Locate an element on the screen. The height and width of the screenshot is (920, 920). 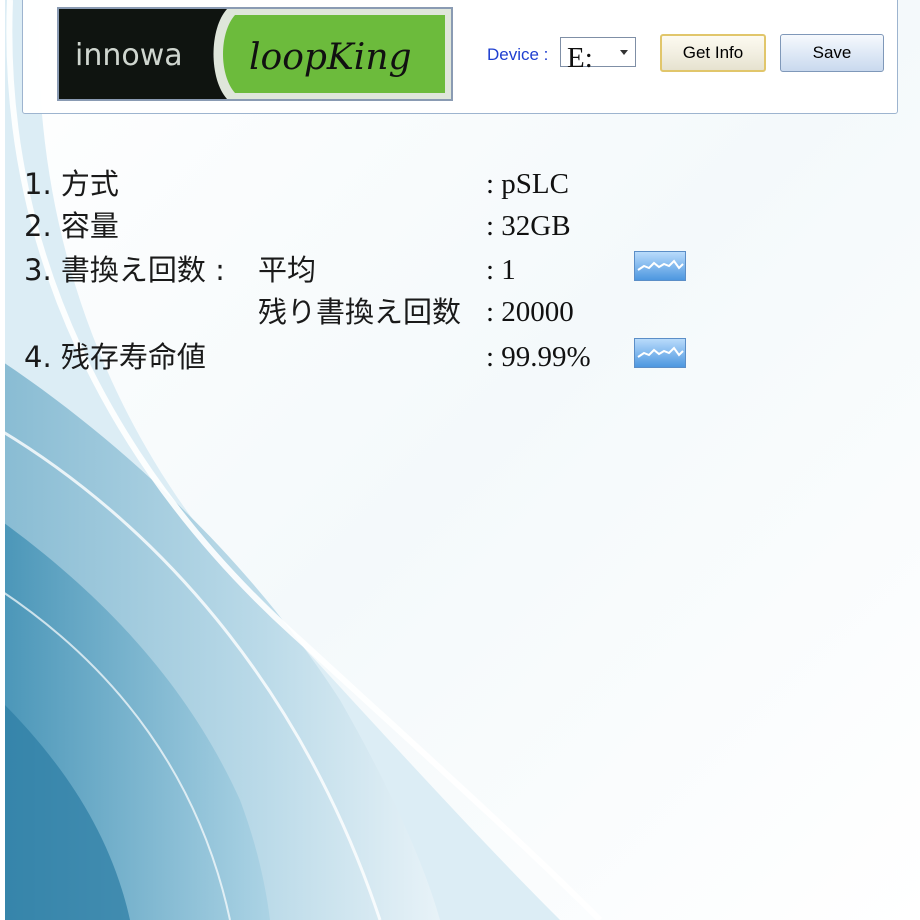
device-select-value: E: is located at coordinates (580, 58).